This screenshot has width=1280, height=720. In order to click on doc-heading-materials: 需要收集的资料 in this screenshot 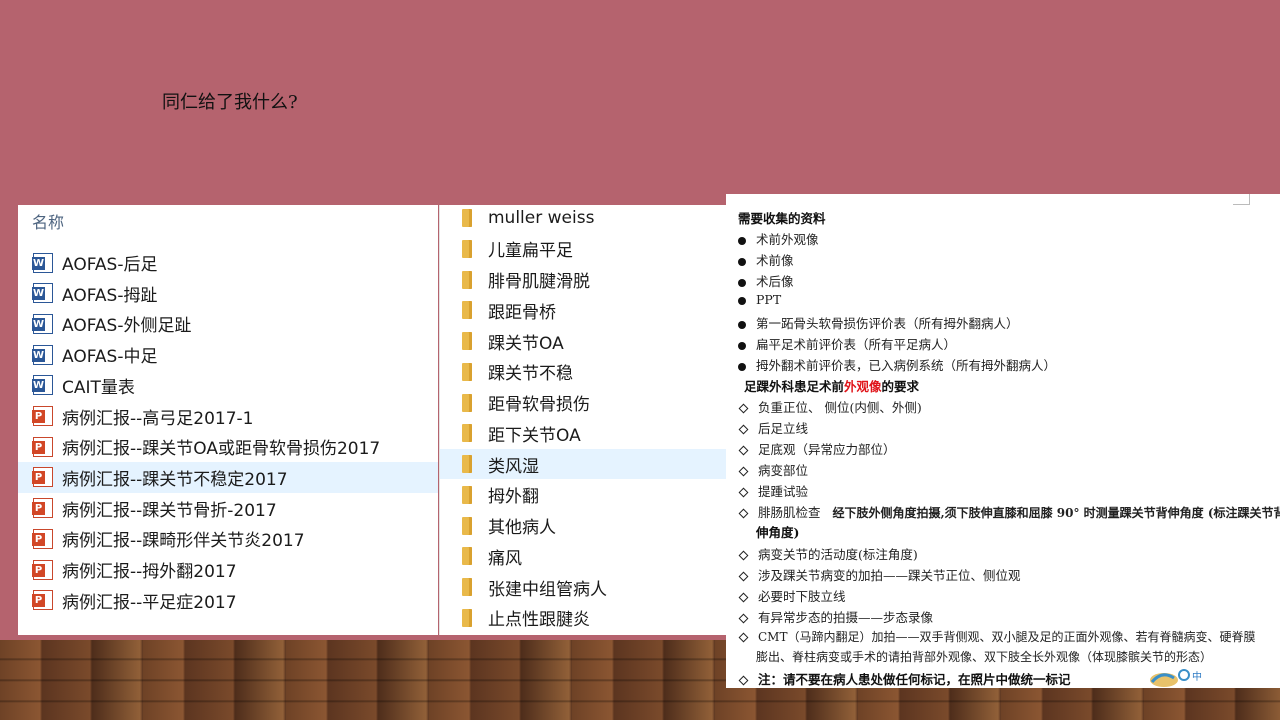, I will do `click(782, 218)`.